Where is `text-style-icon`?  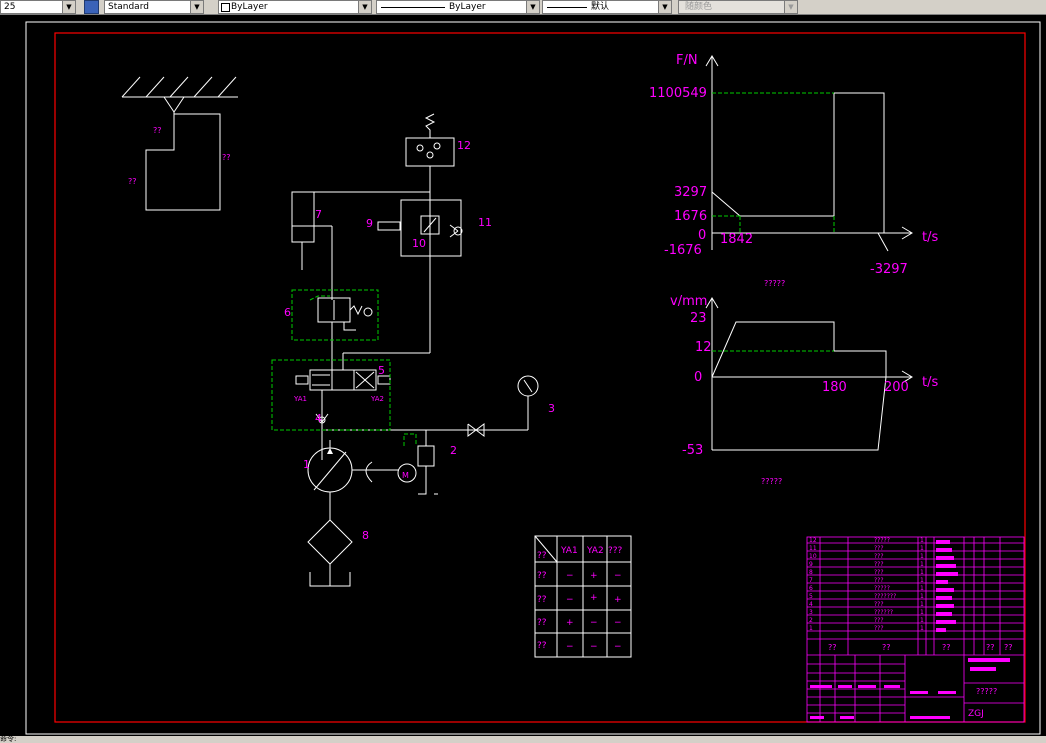 text-style-icon is located at coordinates (91, 7).